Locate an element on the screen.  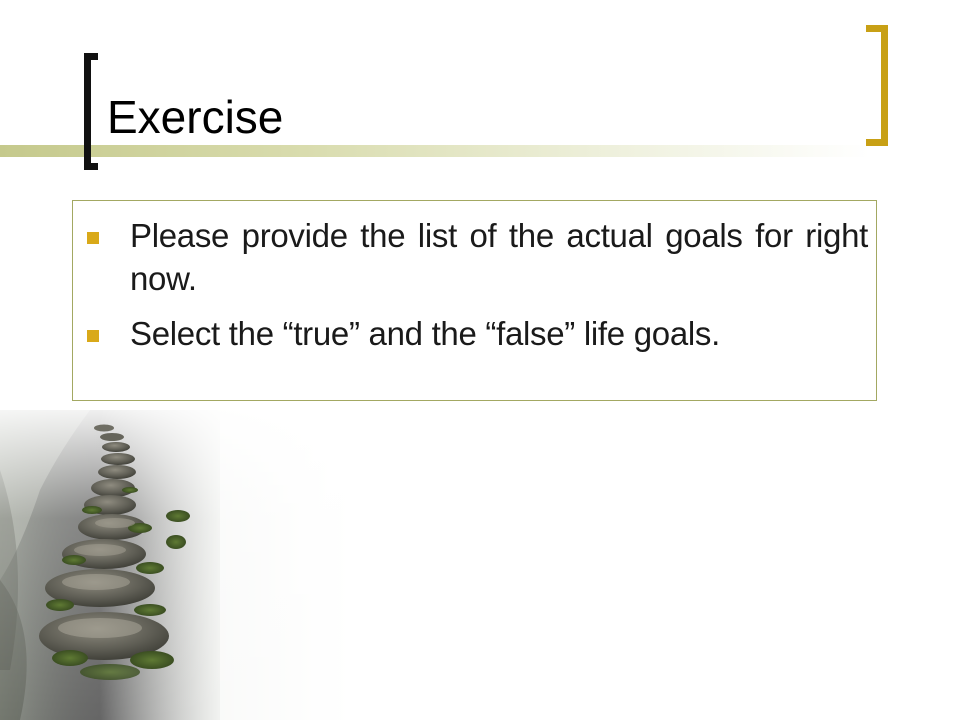
right-bracket-decoration is located at coordinates (877, 85).